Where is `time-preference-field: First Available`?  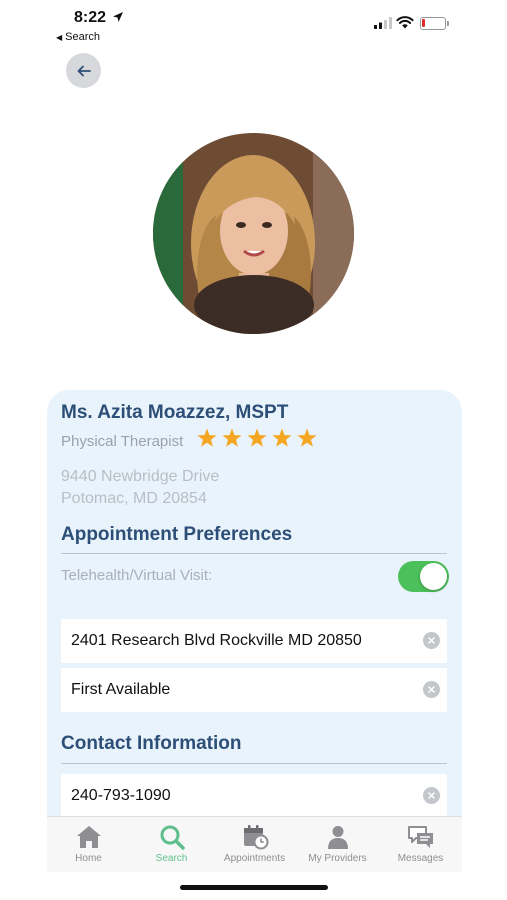
time-preference-field: First Available is located at coordinates (254, 690).